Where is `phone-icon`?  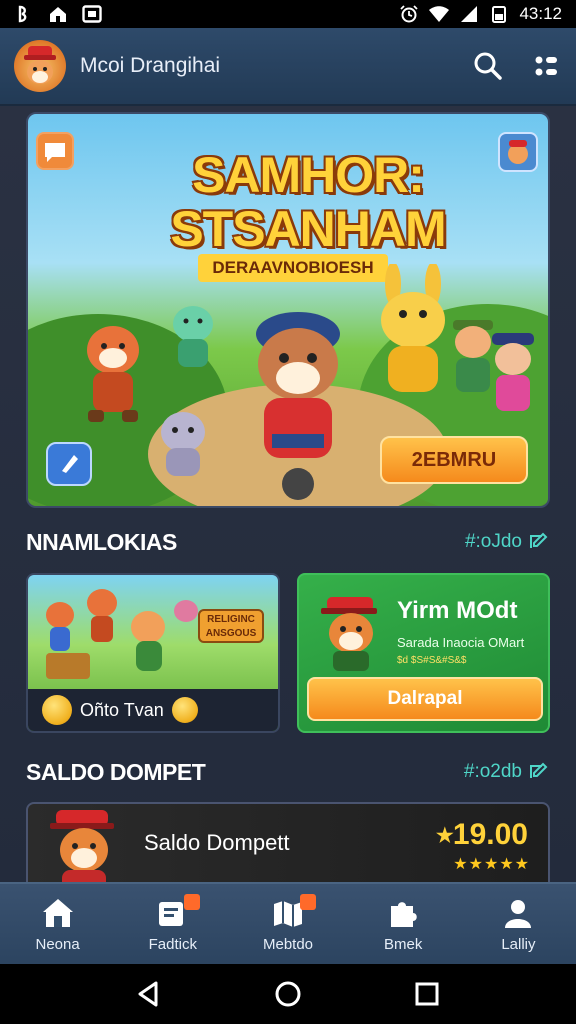
phone-icon is located at coordinates (70, 464).